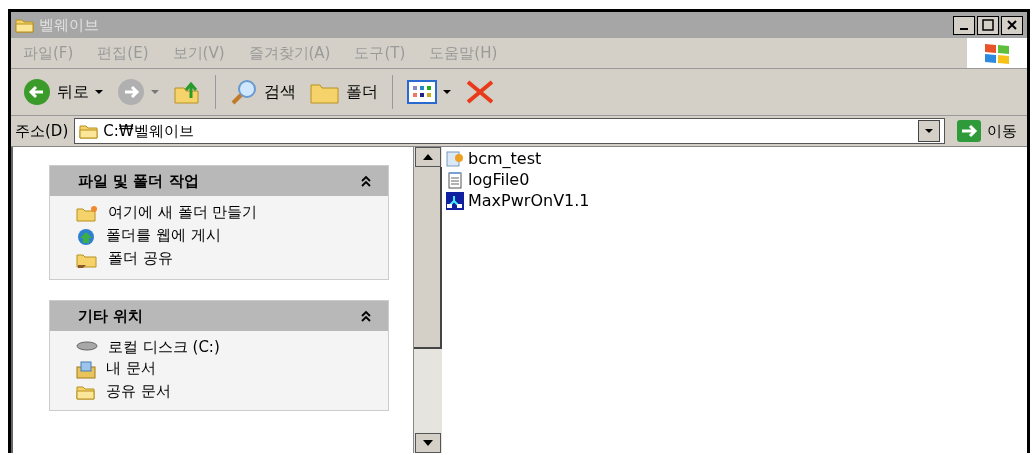  I want to click on delete-icon, so click(480, 92).